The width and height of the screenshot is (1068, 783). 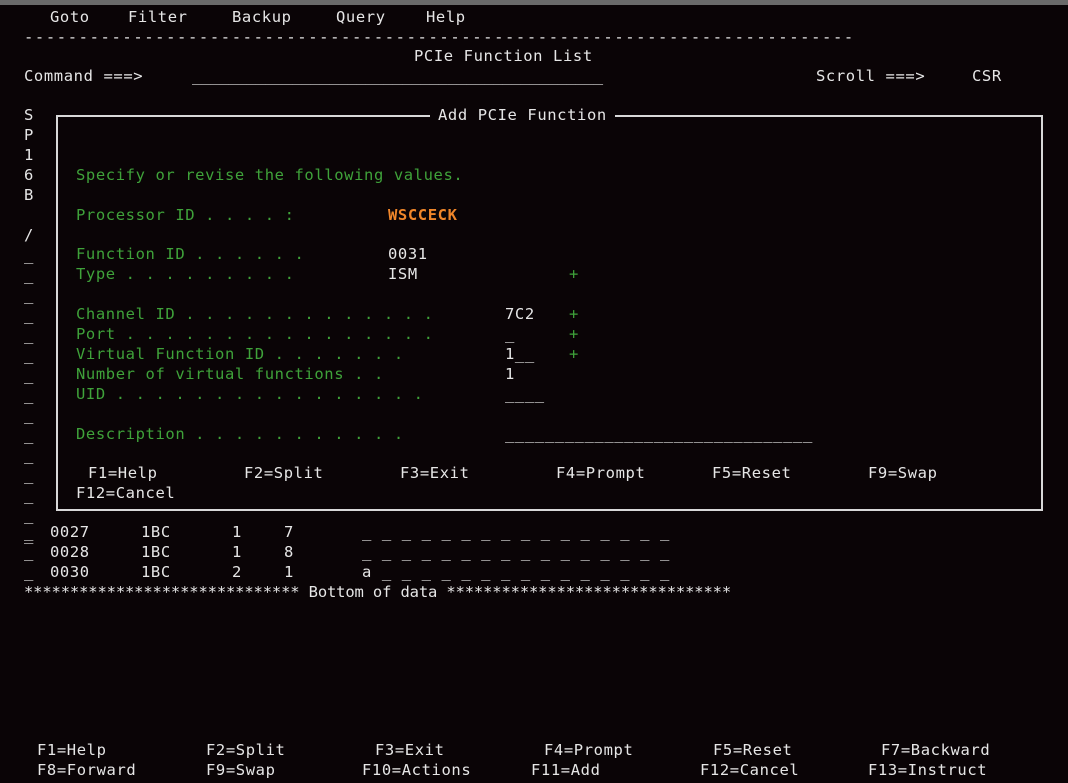 What do you see at coordinates (534, 2) in the screenshot?
I see `window-top-bar` at bounding box center [534, 2].